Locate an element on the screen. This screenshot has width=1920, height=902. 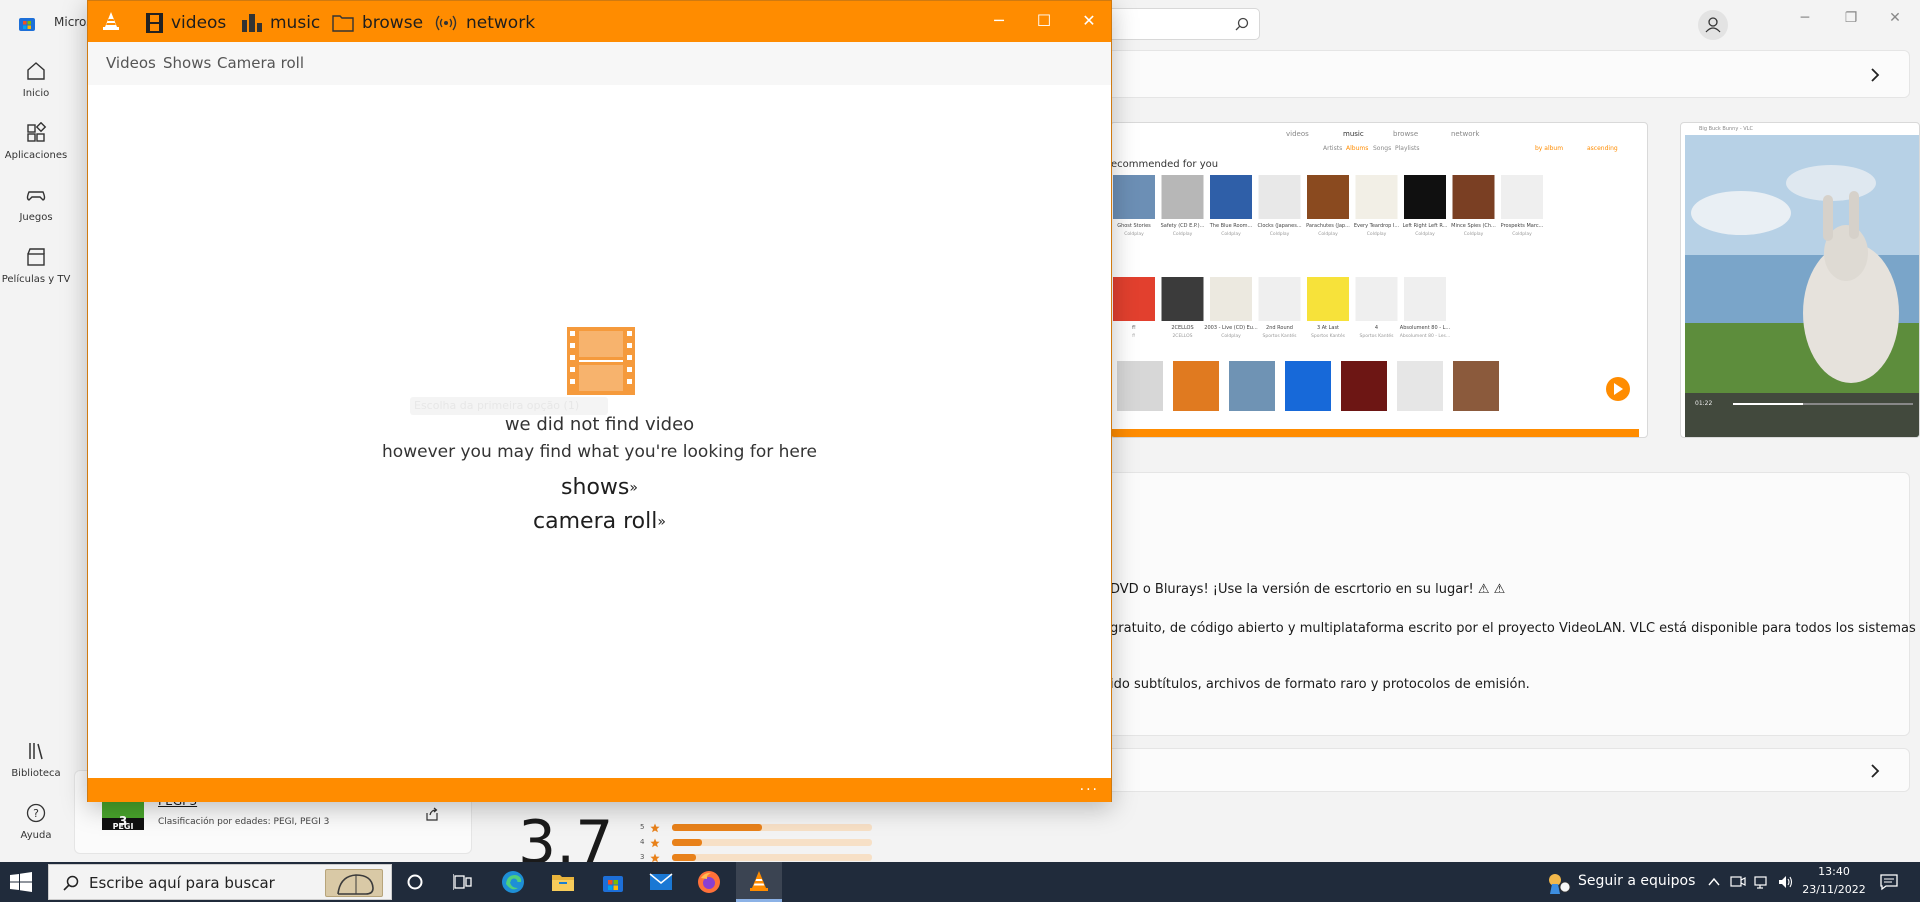
taskbar-news-text: Seguir a equipos is located at coordinates (1636, 881).